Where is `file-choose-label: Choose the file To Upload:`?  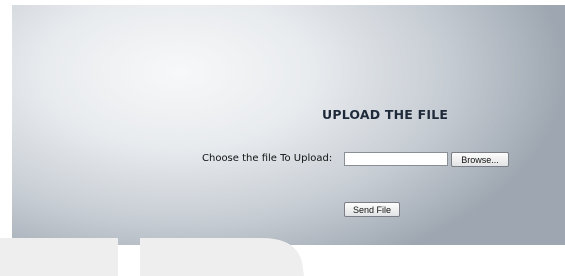
file-choose-label: Choose the file To Upload: is located at coordinates (267, 158).